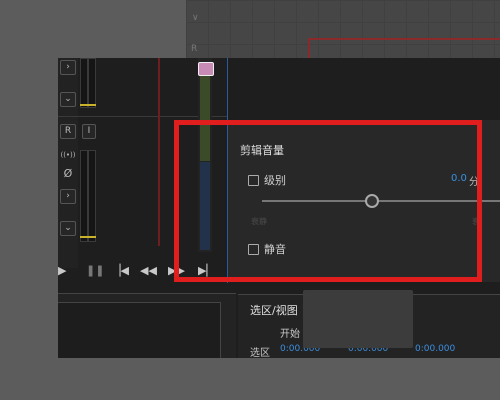 The image size is (500, 400). Describe the element at coordinates (68, 163) in the screenshot. I see `track-header-column` at that location.